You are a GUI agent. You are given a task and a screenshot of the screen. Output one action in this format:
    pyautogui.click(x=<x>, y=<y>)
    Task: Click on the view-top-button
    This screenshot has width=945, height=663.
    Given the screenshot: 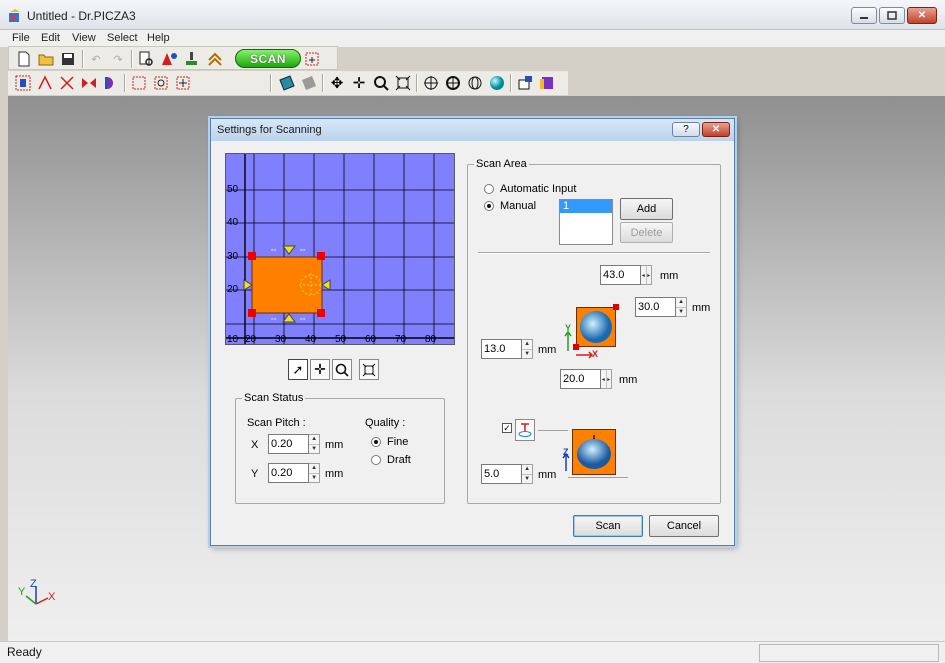 What is the action you would take?
    pyautogui.click(x=453, y=83)
    